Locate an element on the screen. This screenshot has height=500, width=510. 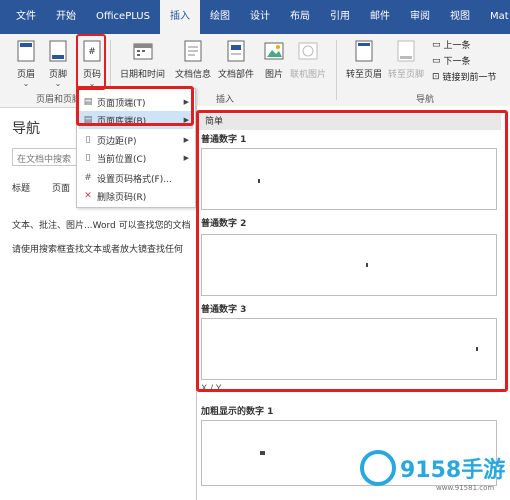
doc-parts-icon is located at coordinates (236, 51).